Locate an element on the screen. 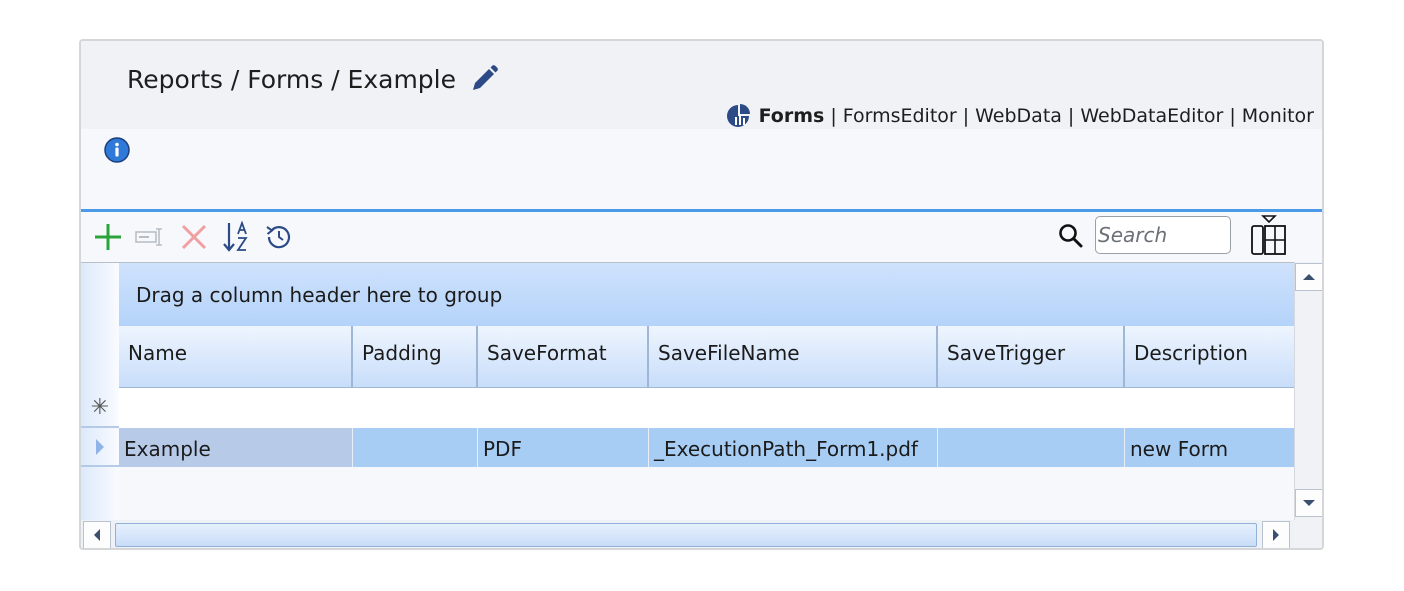  column-header-savefilename: SaveFileName is located at coordinates (793, 357).